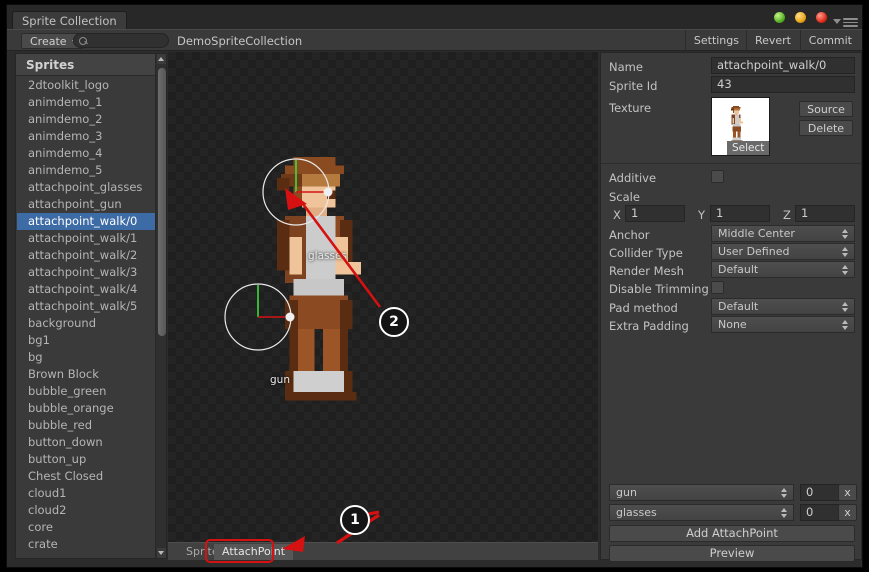 This screenshot has height=572, width=869. I want to click on sprite-list-item: button_up, so click(86, 459).